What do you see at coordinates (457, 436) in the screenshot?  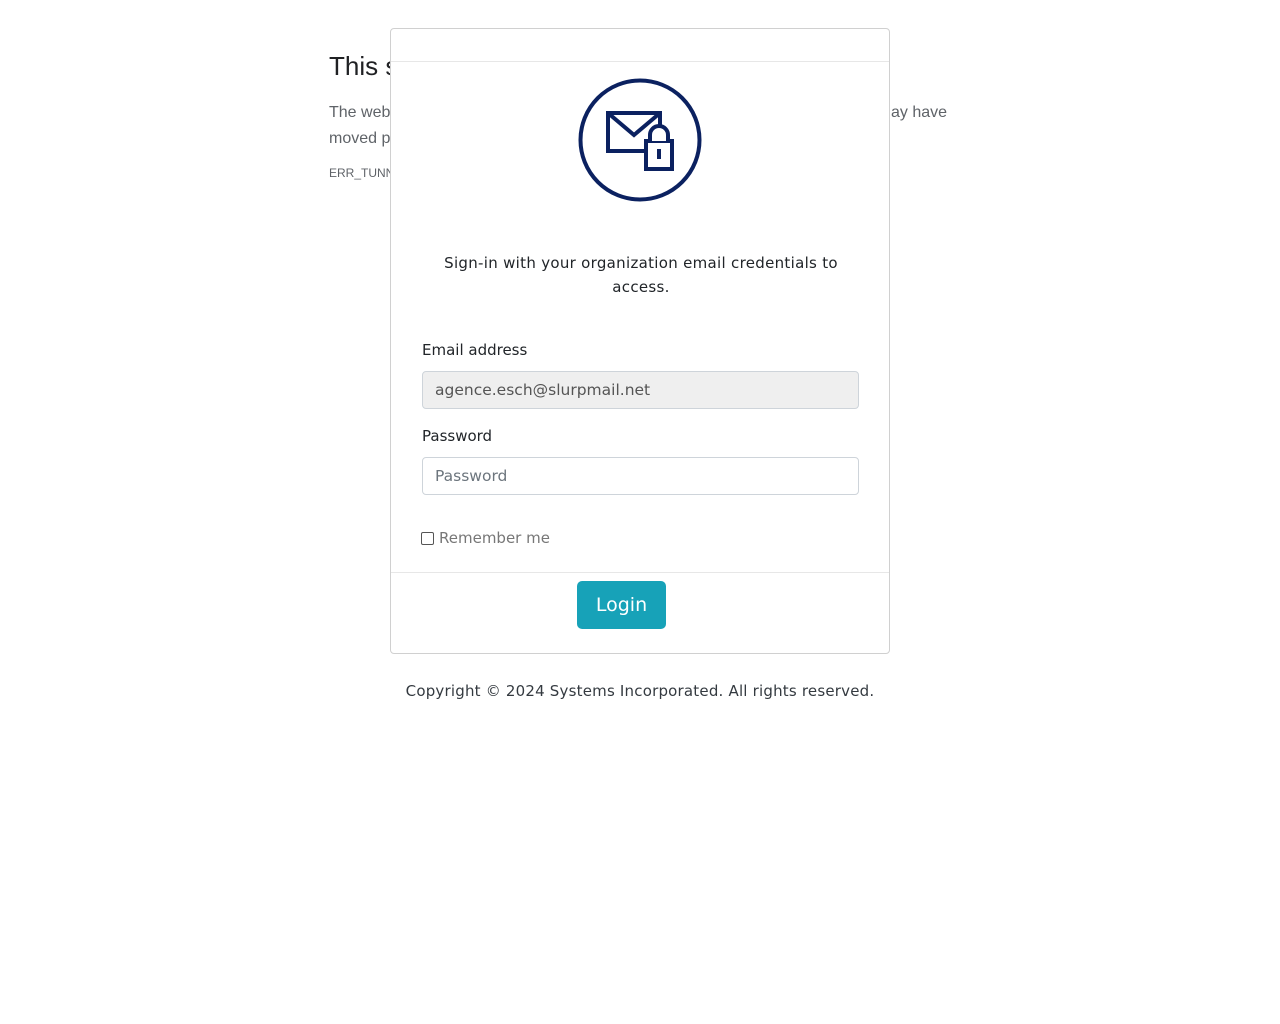 I see `password-label: Password` at bounding box center [457, 436].